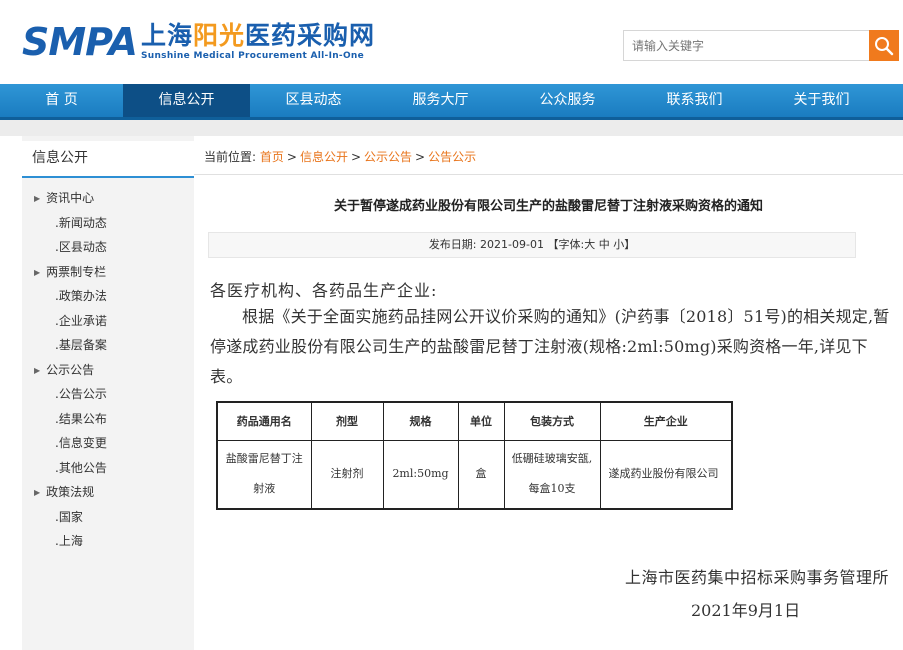 The height and width of the screenshot is (650, 903). I want to click on sidebar-item-grassroots-filing: .基层备案, so click(108, 345).